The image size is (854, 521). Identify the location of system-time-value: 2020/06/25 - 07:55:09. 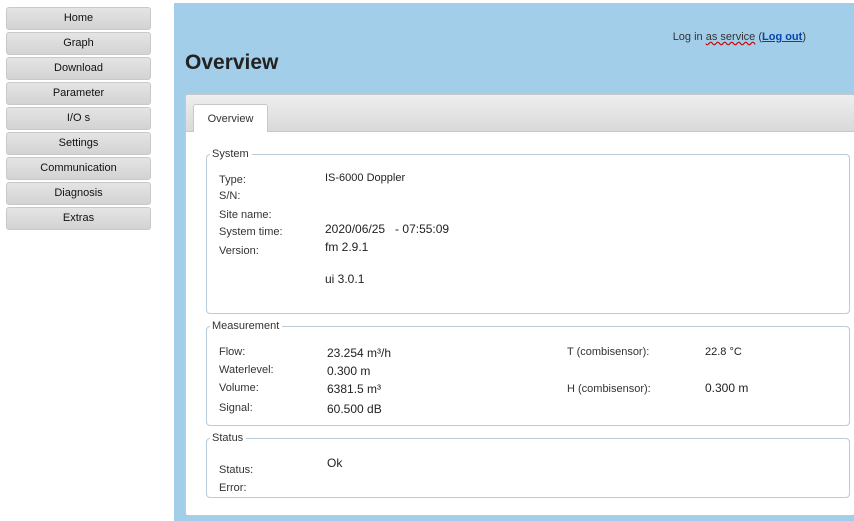
(387, 229).